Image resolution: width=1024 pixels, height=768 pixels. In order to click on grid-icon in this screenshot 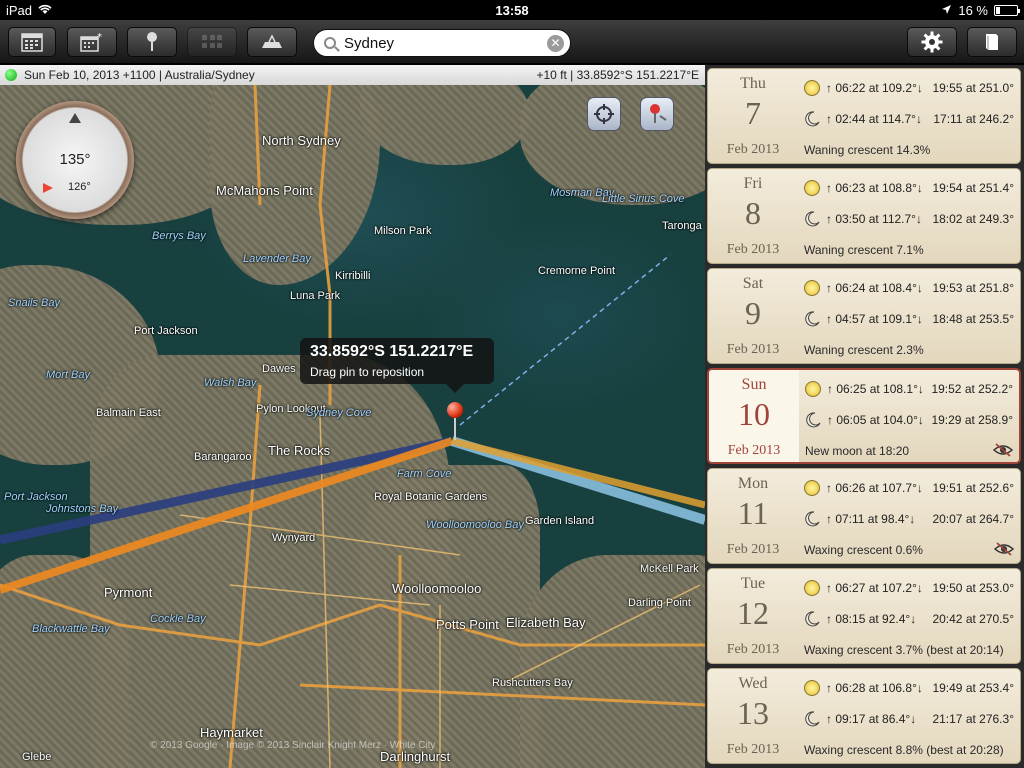, I will do `click(212, 41)`.